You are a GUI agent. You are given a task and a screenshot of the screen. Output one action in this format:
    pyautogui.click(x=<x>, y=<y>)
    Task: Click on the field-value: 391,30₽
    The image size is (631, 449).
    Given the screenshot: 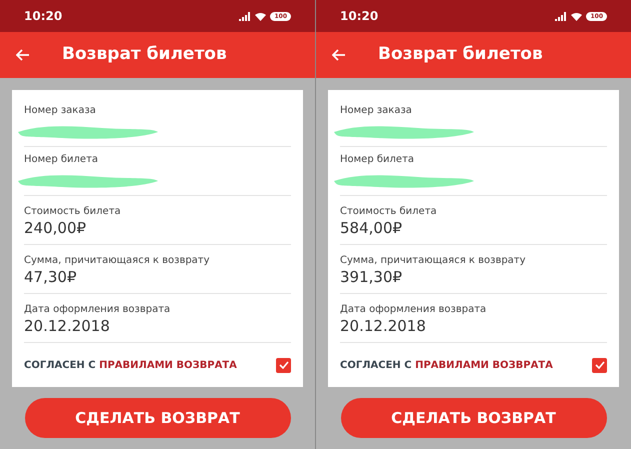 What is the action you would take?
    pyautogui.click(x=372, y=277)
    